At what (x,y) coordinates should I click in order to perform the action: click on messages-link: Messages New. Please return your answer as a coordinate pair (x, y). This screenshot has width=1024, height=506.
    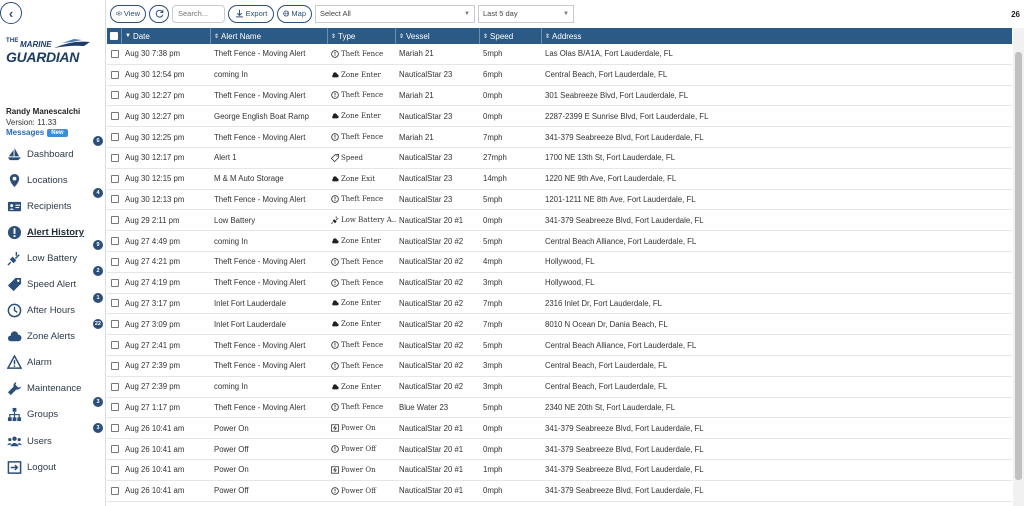
    Looking at the image, I should click on (37, 132).